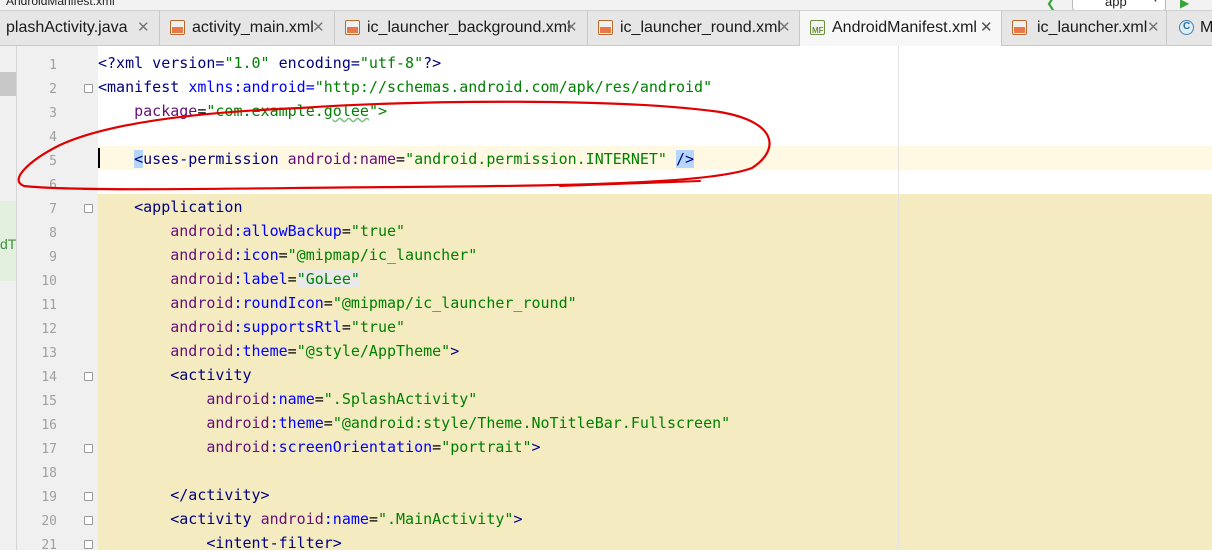  I want to click on line-number: 6, so click(53, 185).